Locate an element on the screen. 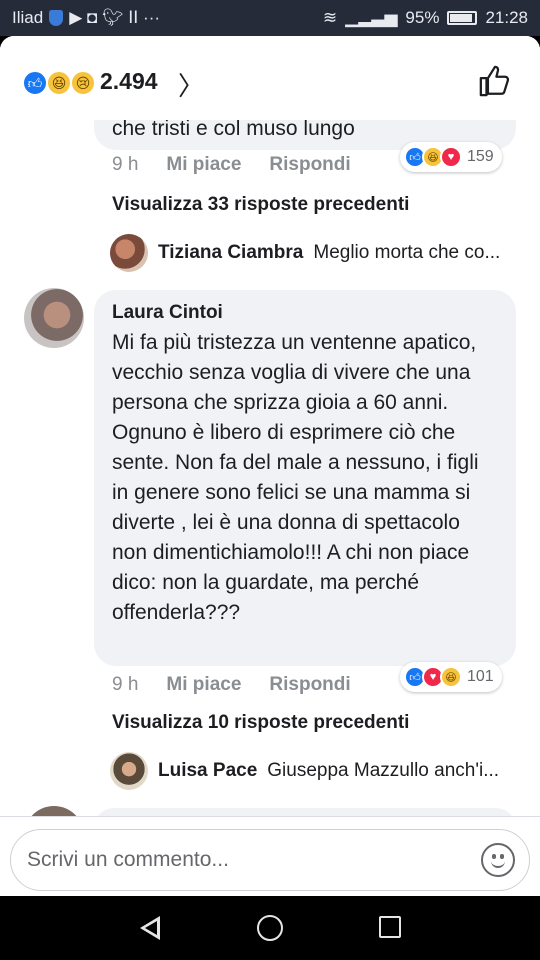 The width and height of the screenshot is (540, 960). system-navigation-bar is located at coordinates (270, 928).